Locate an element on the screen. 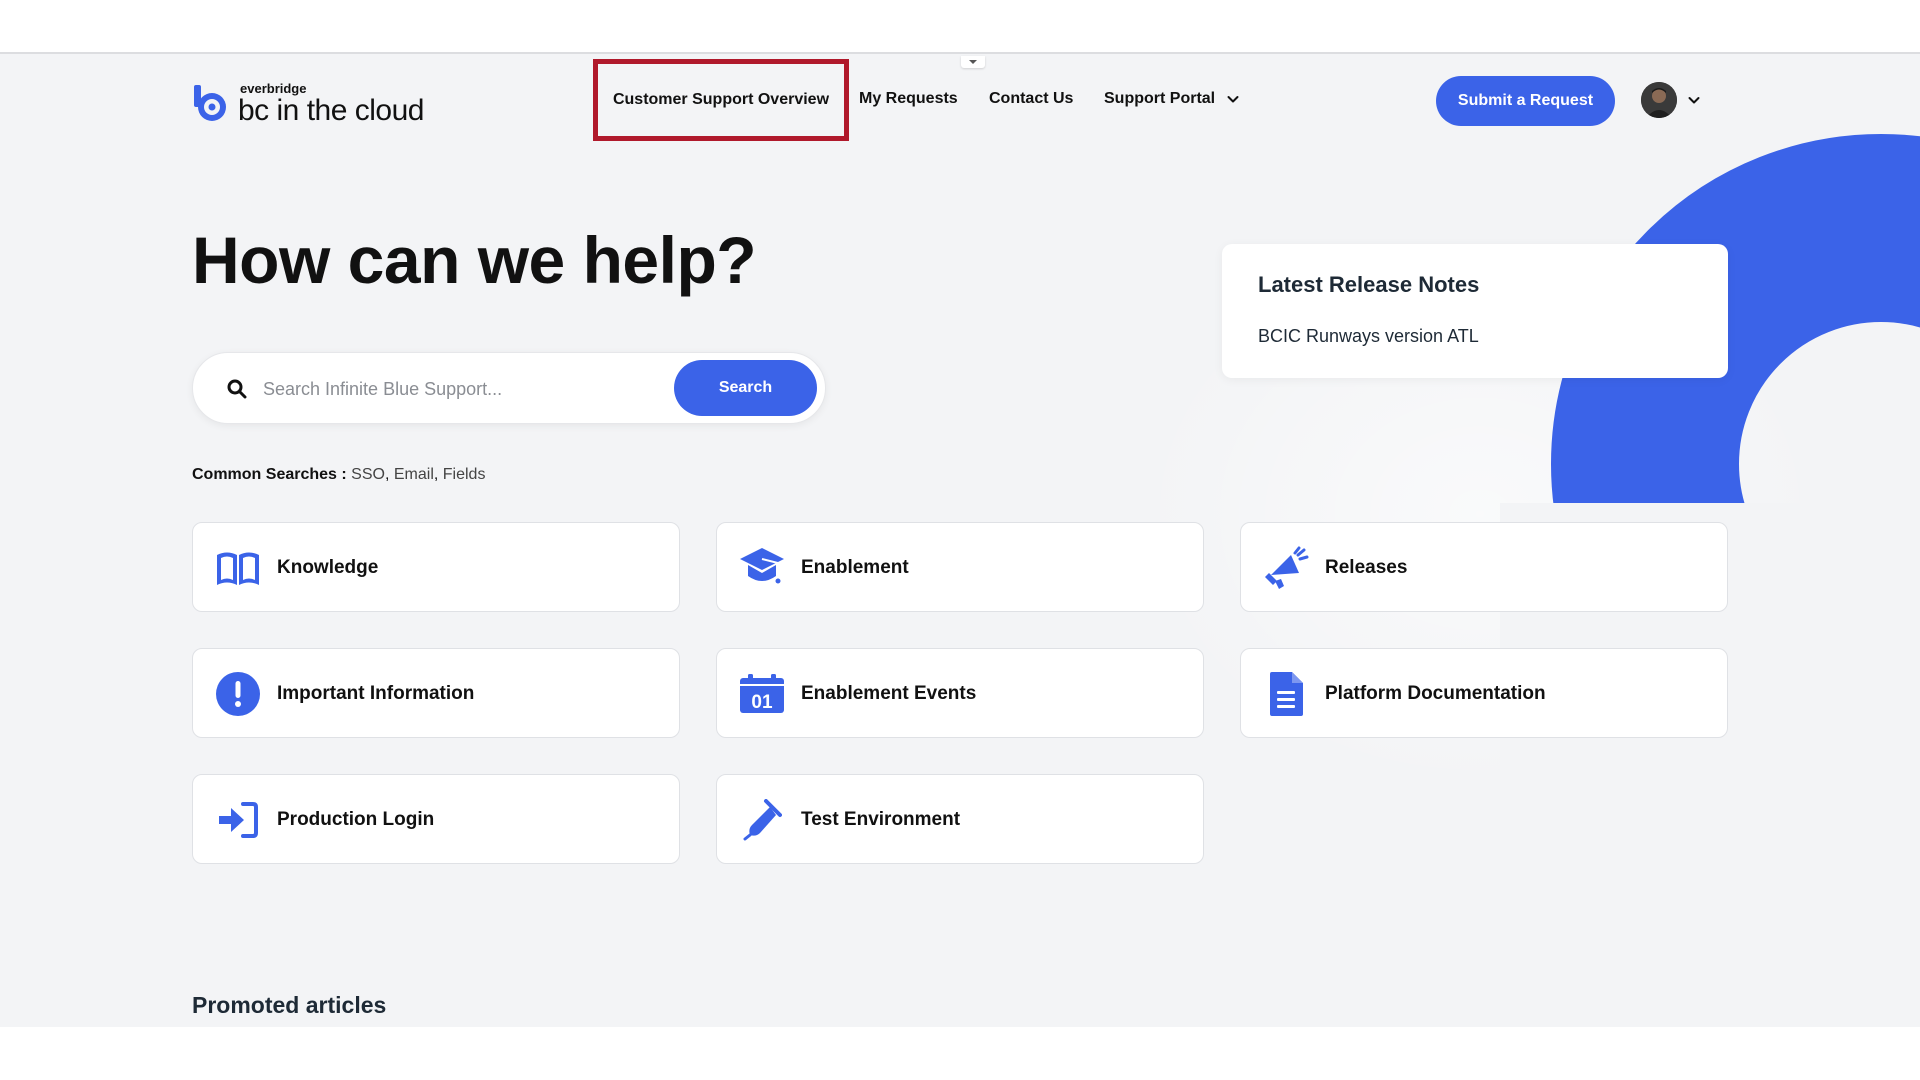 Image resolution: width=1920 pixels, height=1080 pixels. common-search-fields: Fields is located at coordinates (464, 474).